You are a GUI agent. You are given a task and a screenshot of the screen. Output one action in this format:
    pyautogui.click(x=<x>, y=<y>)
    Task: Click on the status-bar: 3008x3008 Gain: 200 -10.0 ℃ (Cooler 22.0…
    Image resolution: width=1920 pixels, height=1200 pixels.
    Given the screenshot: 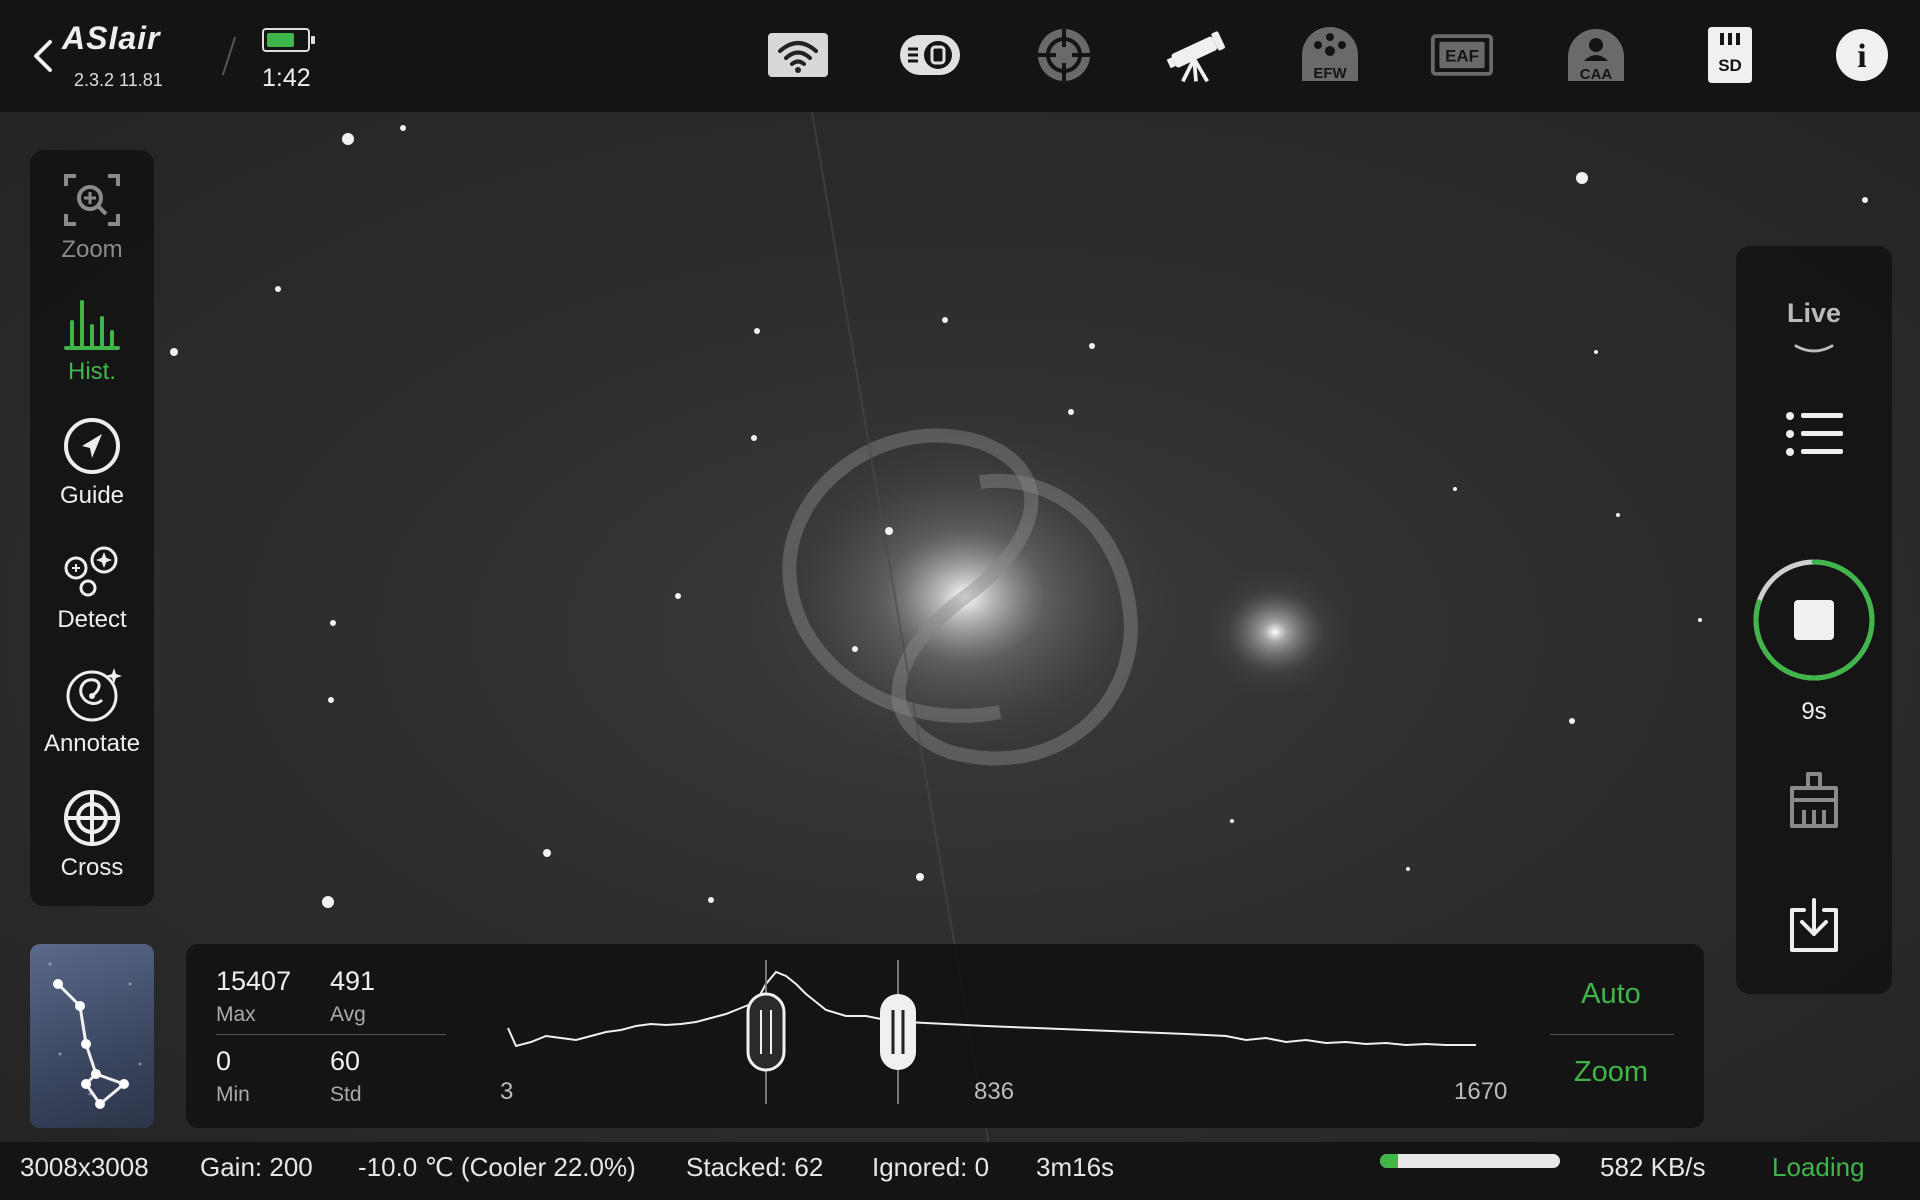 What is the action you would take?
    pyautogui.click(x=960, y=1171)
    